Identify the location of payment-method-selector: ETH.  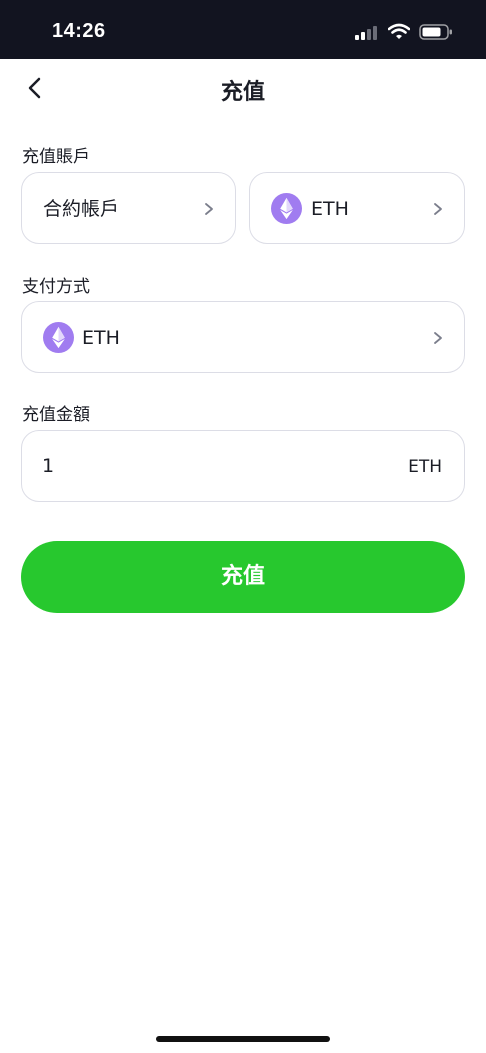
(243, 337).